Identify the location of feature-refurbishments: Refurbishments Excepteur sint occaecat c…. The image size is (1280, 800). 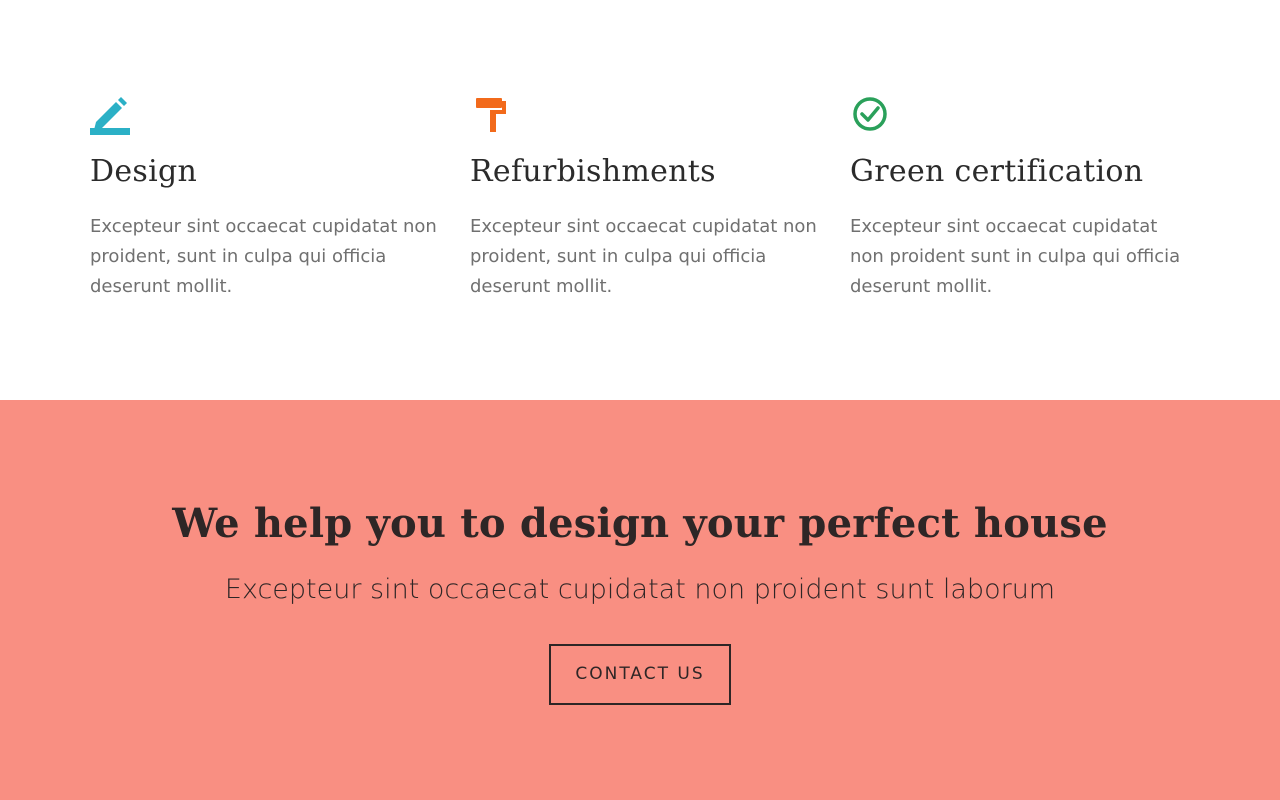
(645, 197).